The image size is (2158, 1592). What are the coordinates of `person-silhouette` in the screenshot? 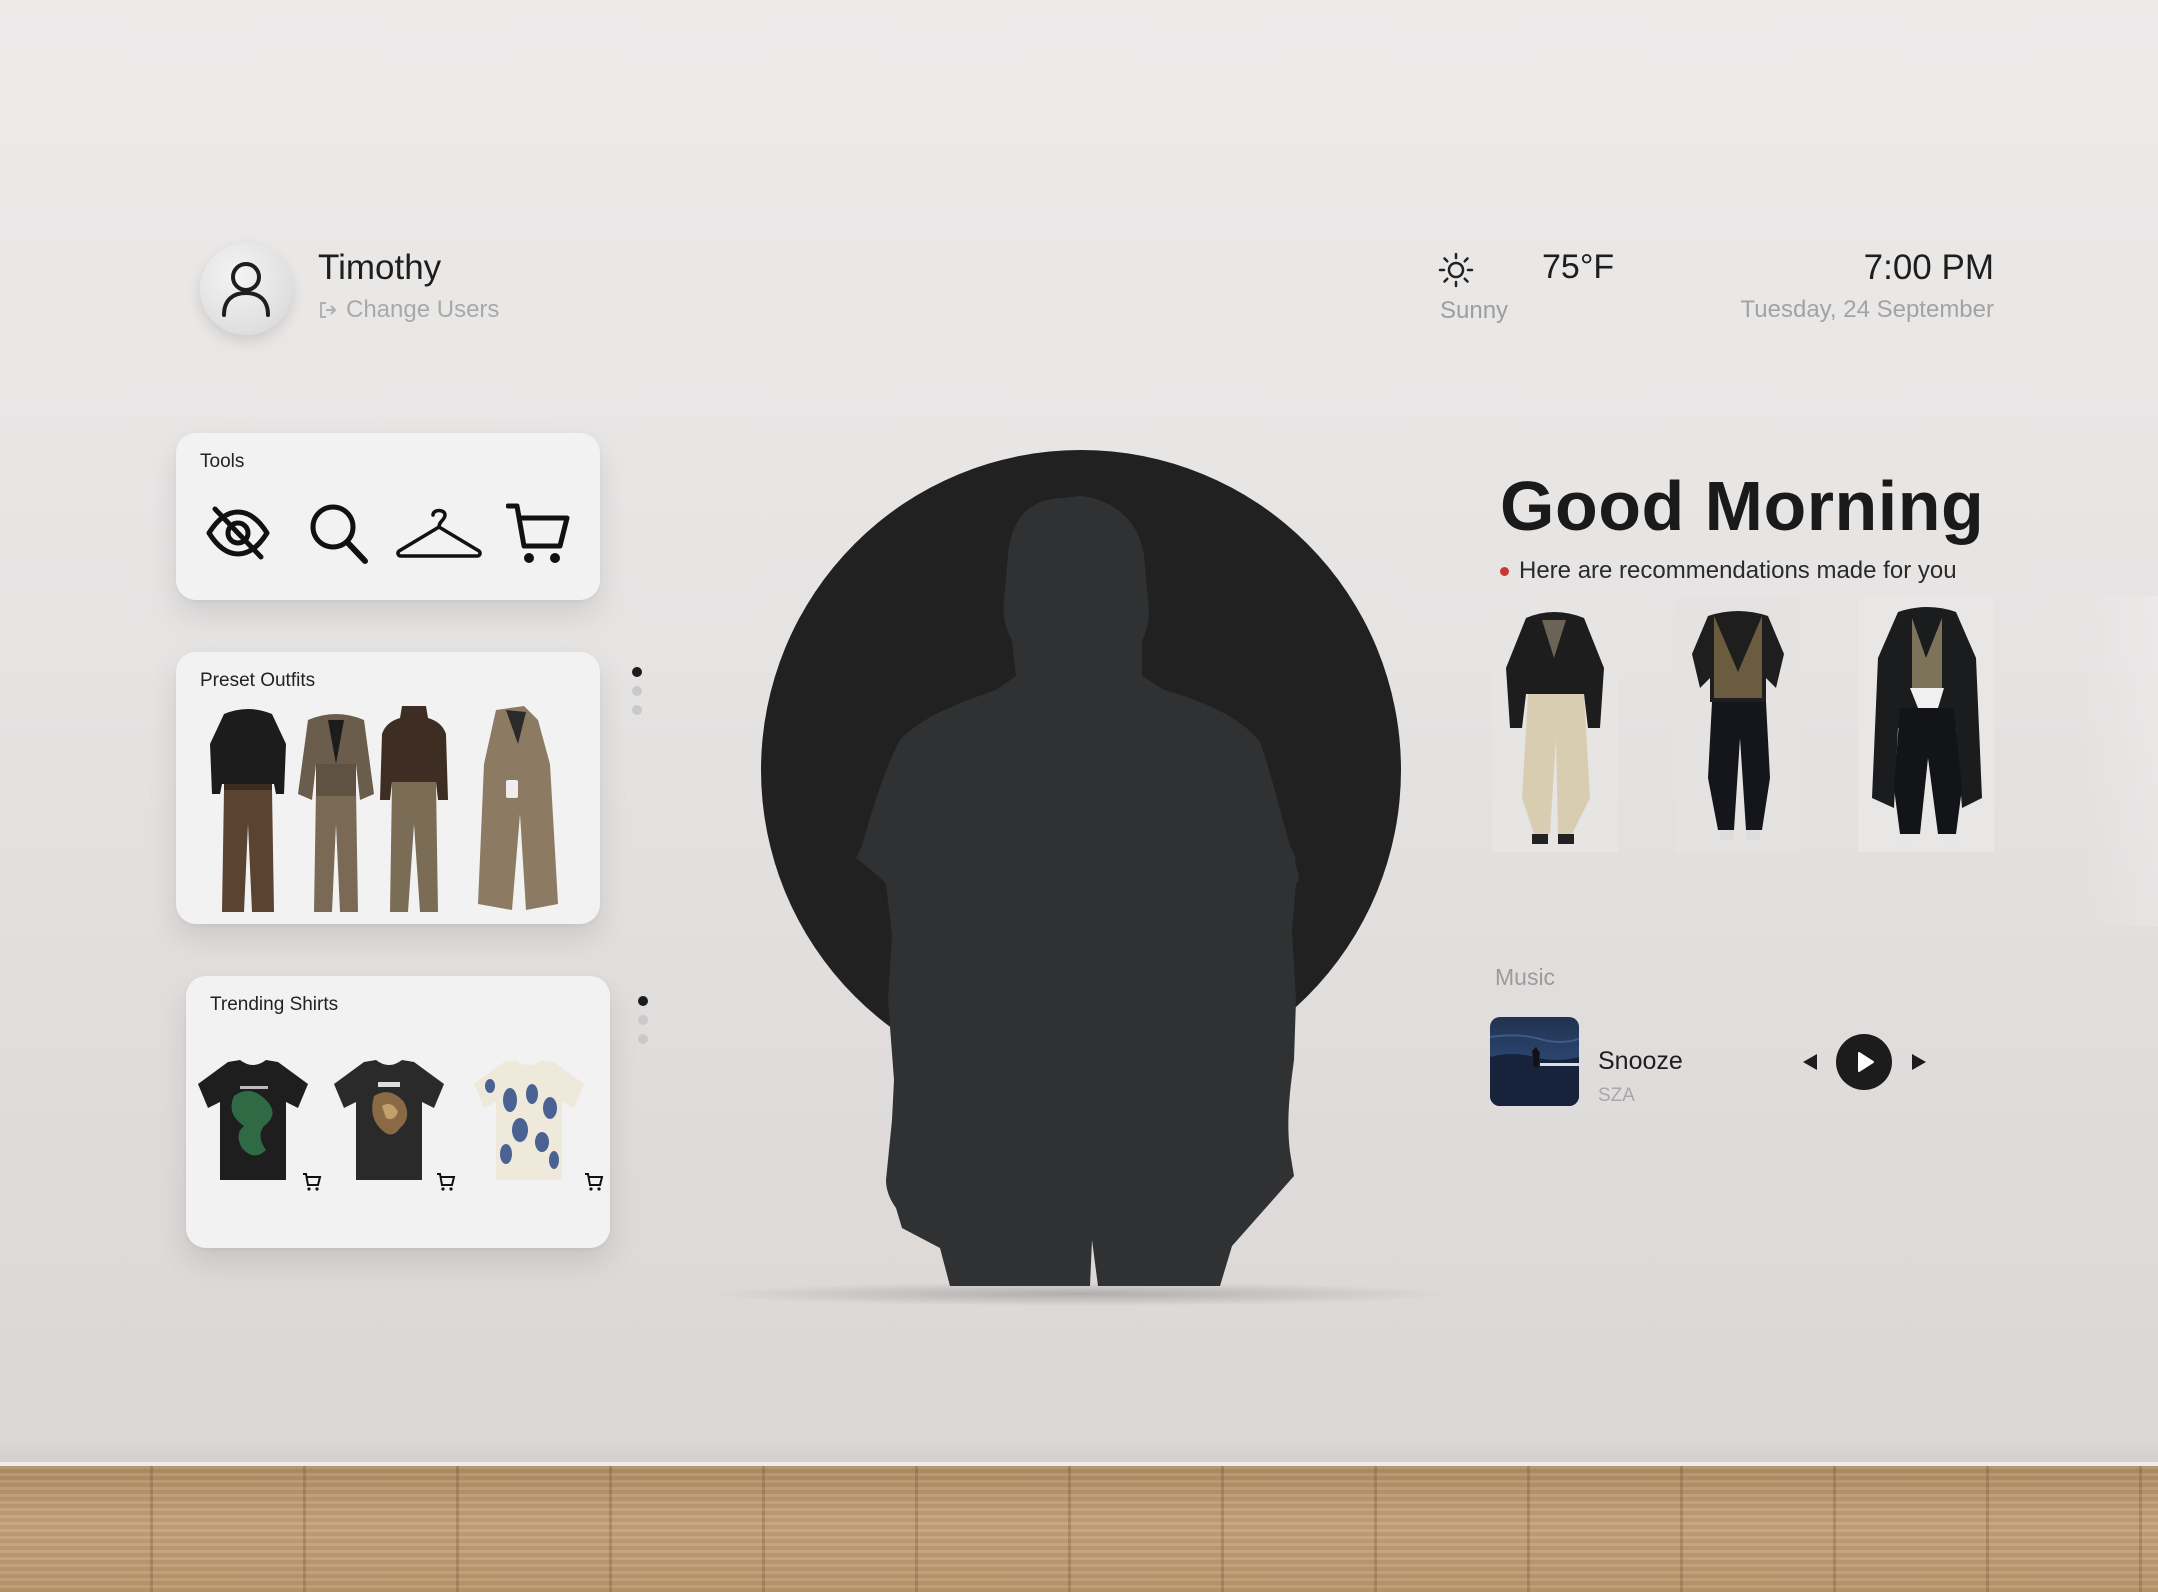 It's located at (1077, 891).